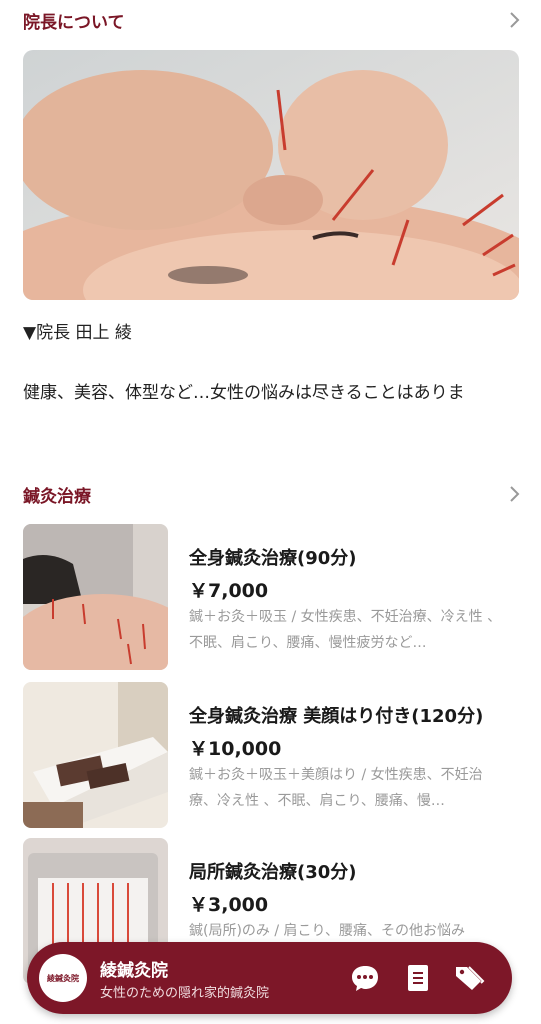 Image resolution: width=541 pixels, height=1024 pixels. I want to click on shop-bottom-bar: 綾鍼灸院 綾鍼灸院 女性のための隠れ家的鍼灸院, so click(269, 978).